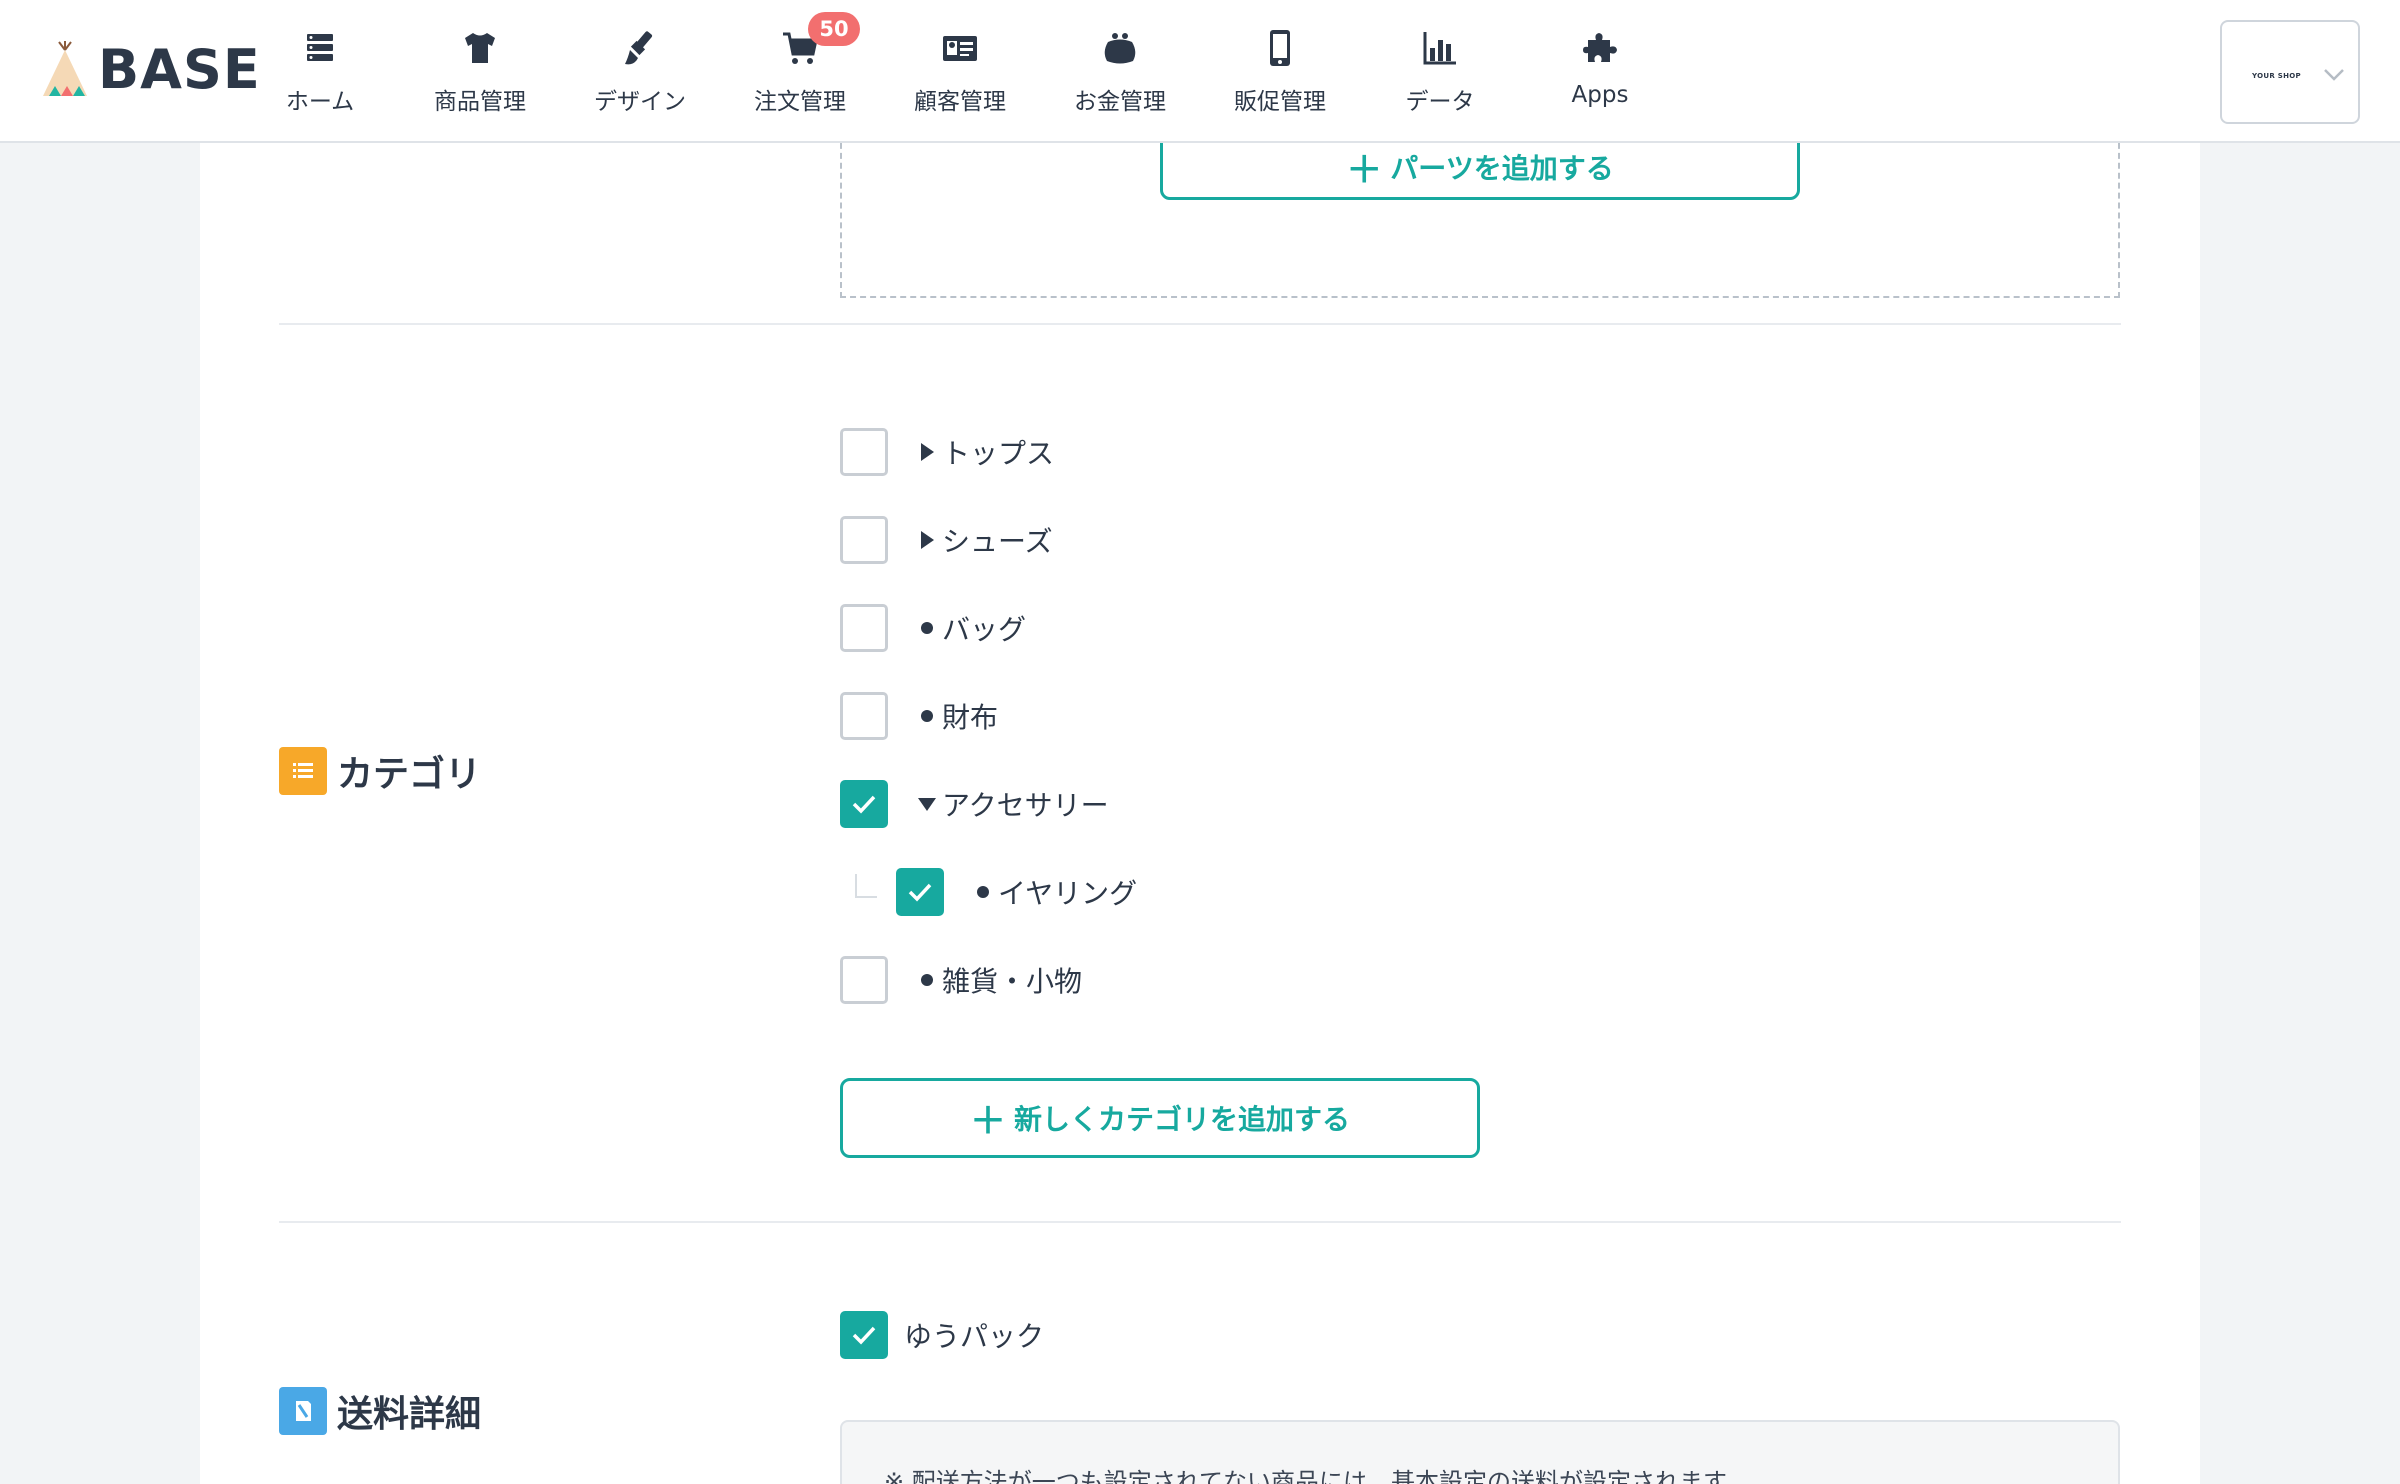  Describe the element at coordinates (1120, 48) in the screenshot. I see `wallet-icon` at that location.